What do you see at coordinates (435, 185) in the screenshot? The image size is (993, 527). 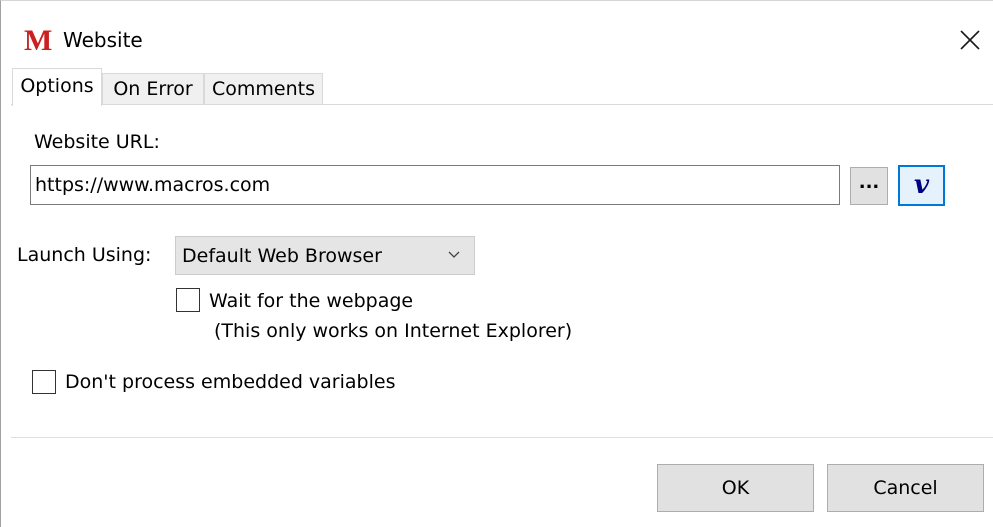 I see `website-url-input` at bounding box center [435, 185].